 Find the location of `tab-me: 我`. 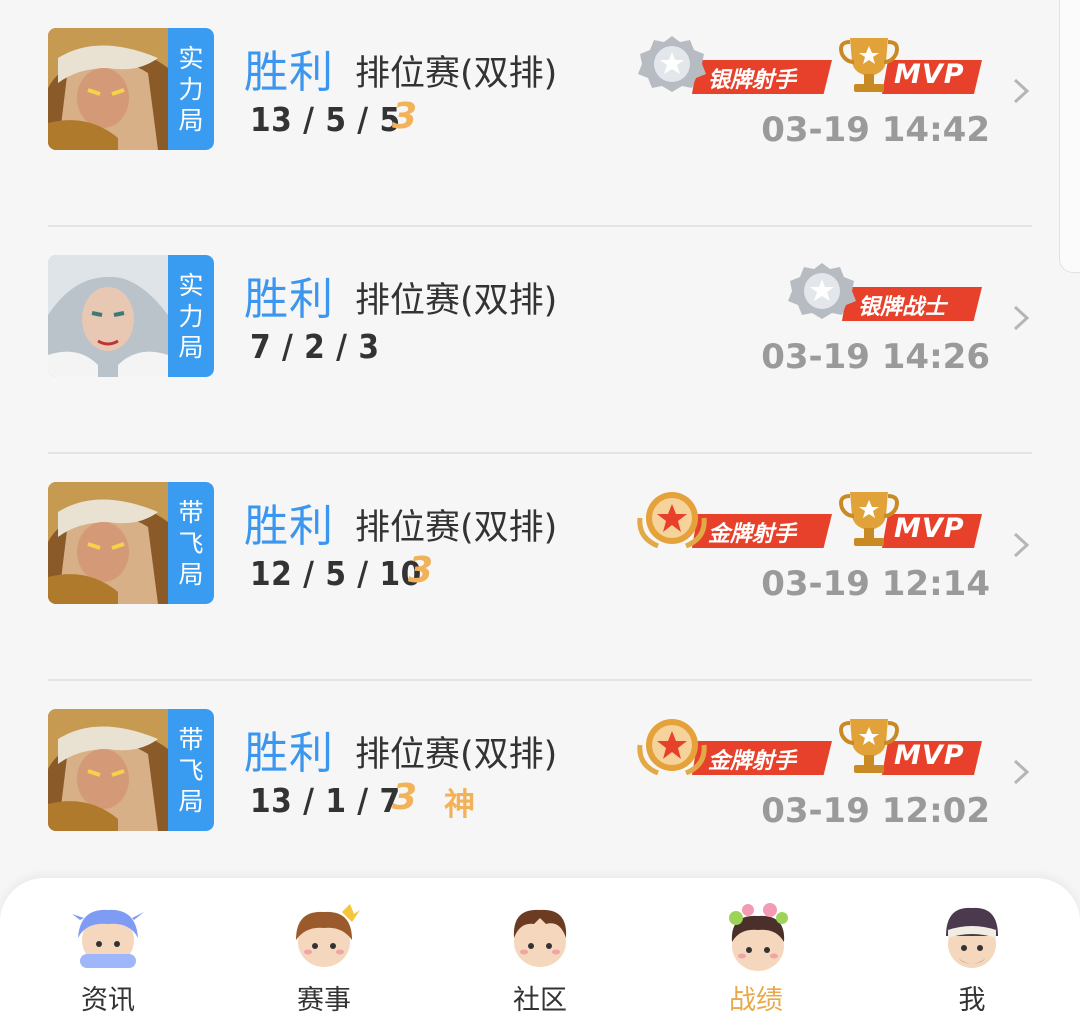

tab-me: 我 is located at coordinates (972, 951).